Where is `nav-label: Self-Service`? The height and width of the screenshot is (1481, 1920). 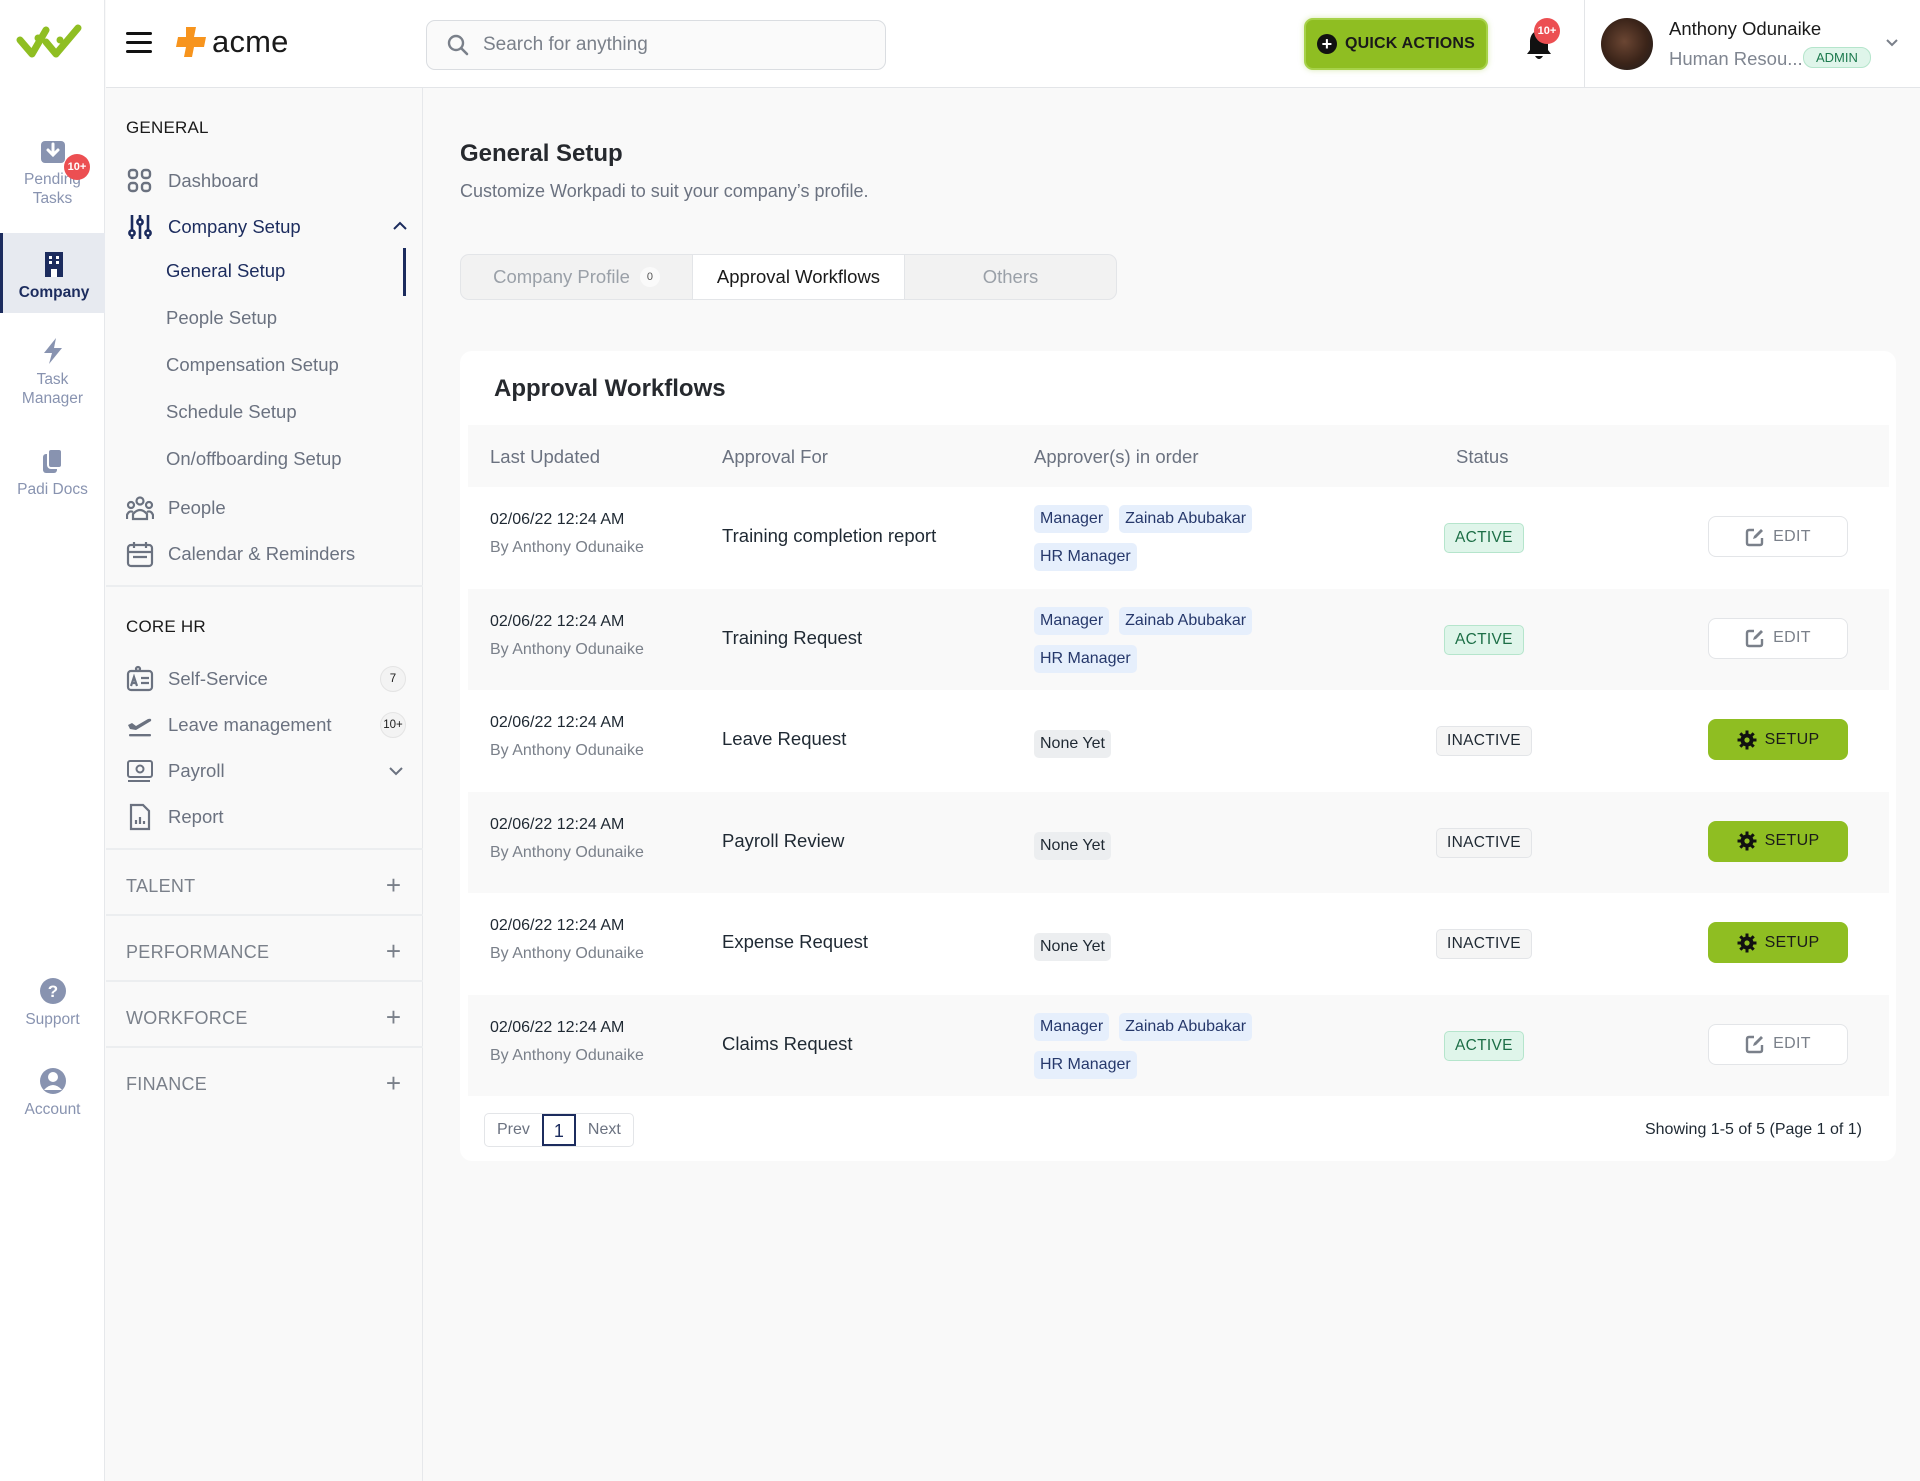 nav-label: Self-Service is located at coordinates (218, 678).